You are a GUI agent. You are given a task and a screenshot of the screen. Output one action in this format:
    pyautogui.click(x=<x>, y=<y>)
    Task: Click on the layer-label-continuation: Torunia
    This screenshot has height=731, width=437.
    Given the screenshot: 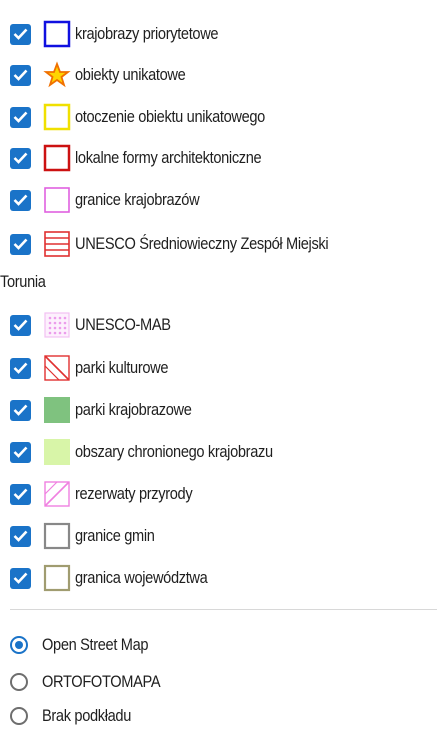 What is the action you would take?
    pyautogui.click(x=23, y=281)
    